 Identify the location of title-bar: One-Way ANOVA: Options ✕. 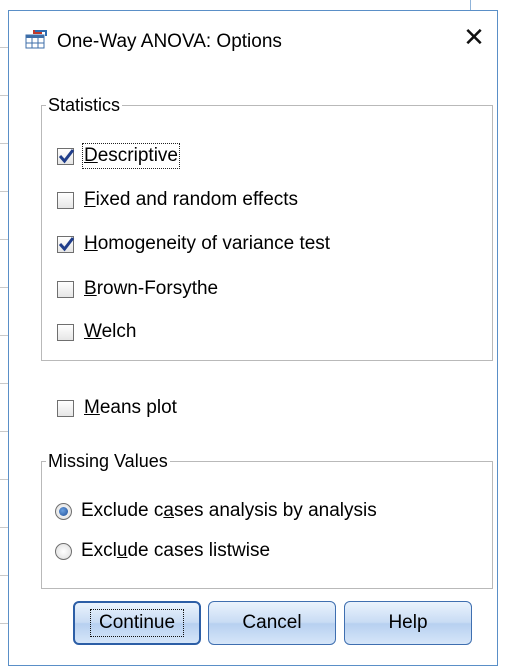
(253, 37).